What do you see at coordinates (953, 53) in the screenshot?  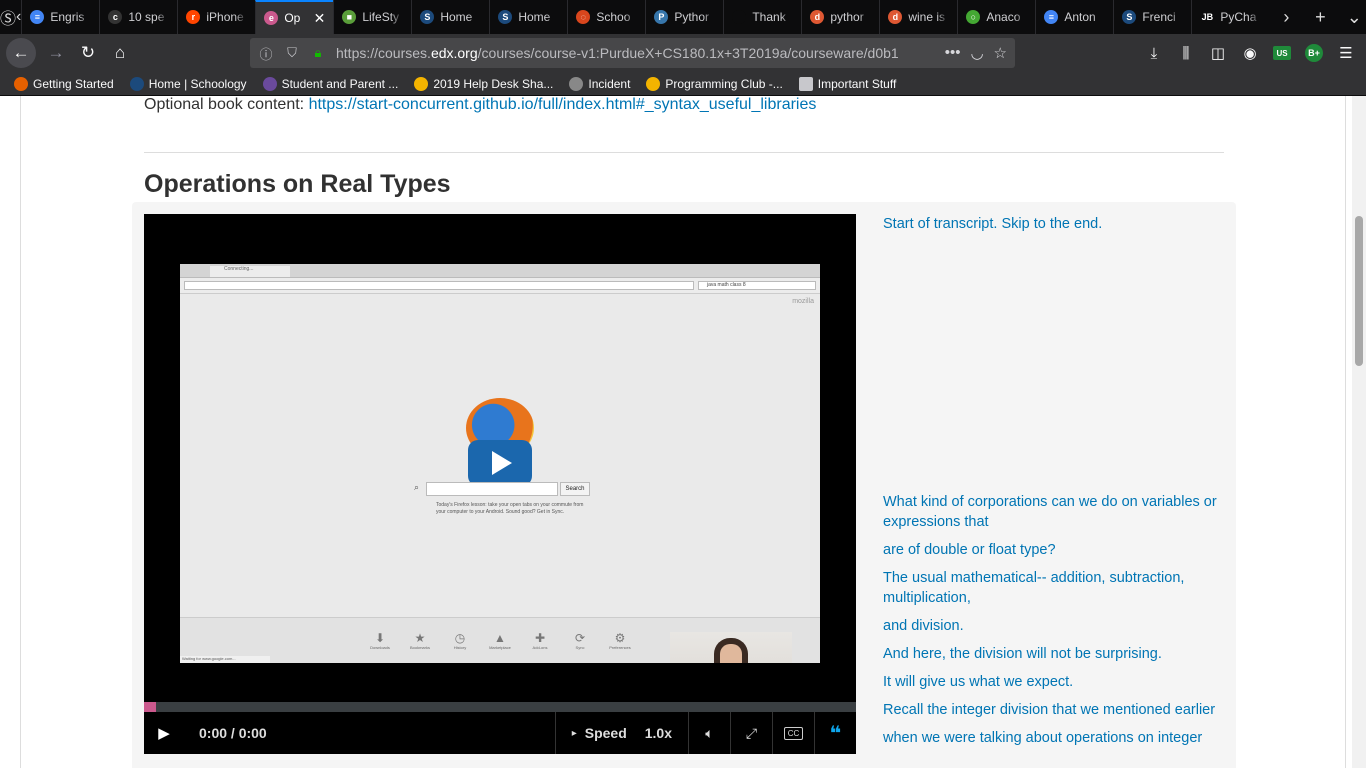 I see `page-actions-icon: •••` at bounding box center [953, 53].